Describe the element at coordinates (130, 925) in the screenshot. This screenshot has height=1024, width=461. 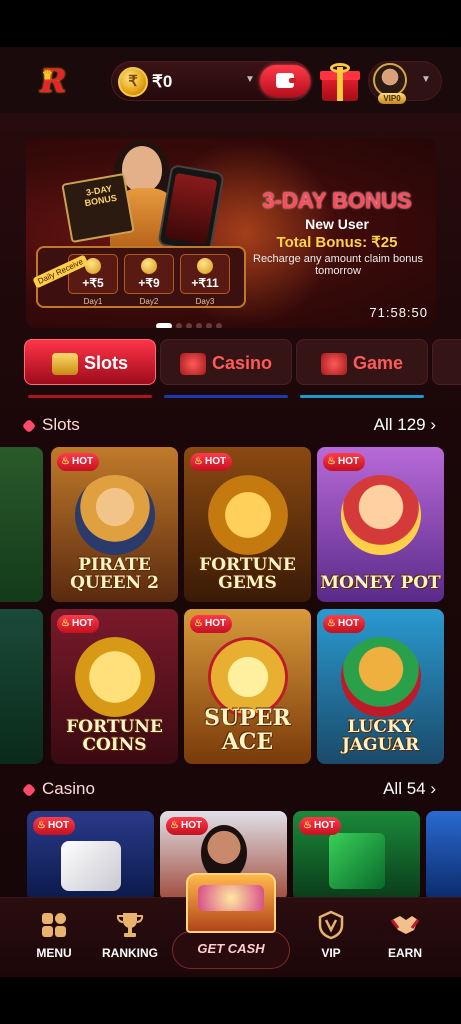
I see `trophy-icon` at that location.